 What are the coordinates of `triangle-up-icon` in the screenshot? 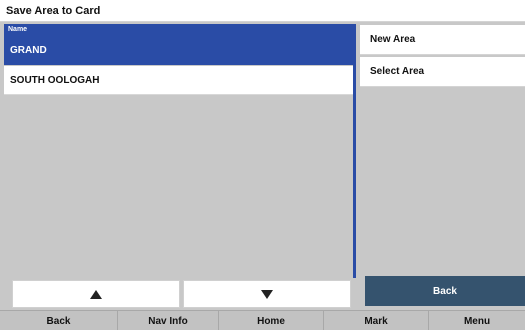 It's located at (96, 294).